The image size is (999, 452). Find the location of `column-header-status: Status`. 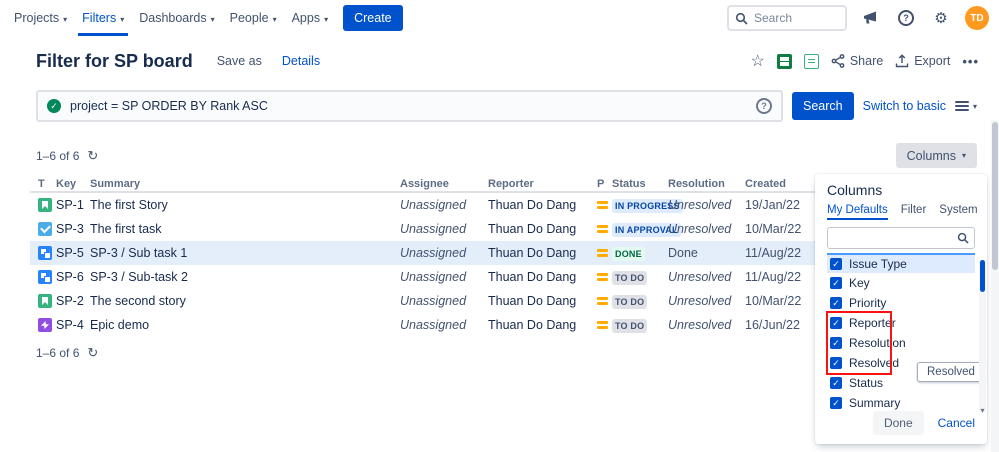

column-header-status: Status is located at coordinates (640, 184).